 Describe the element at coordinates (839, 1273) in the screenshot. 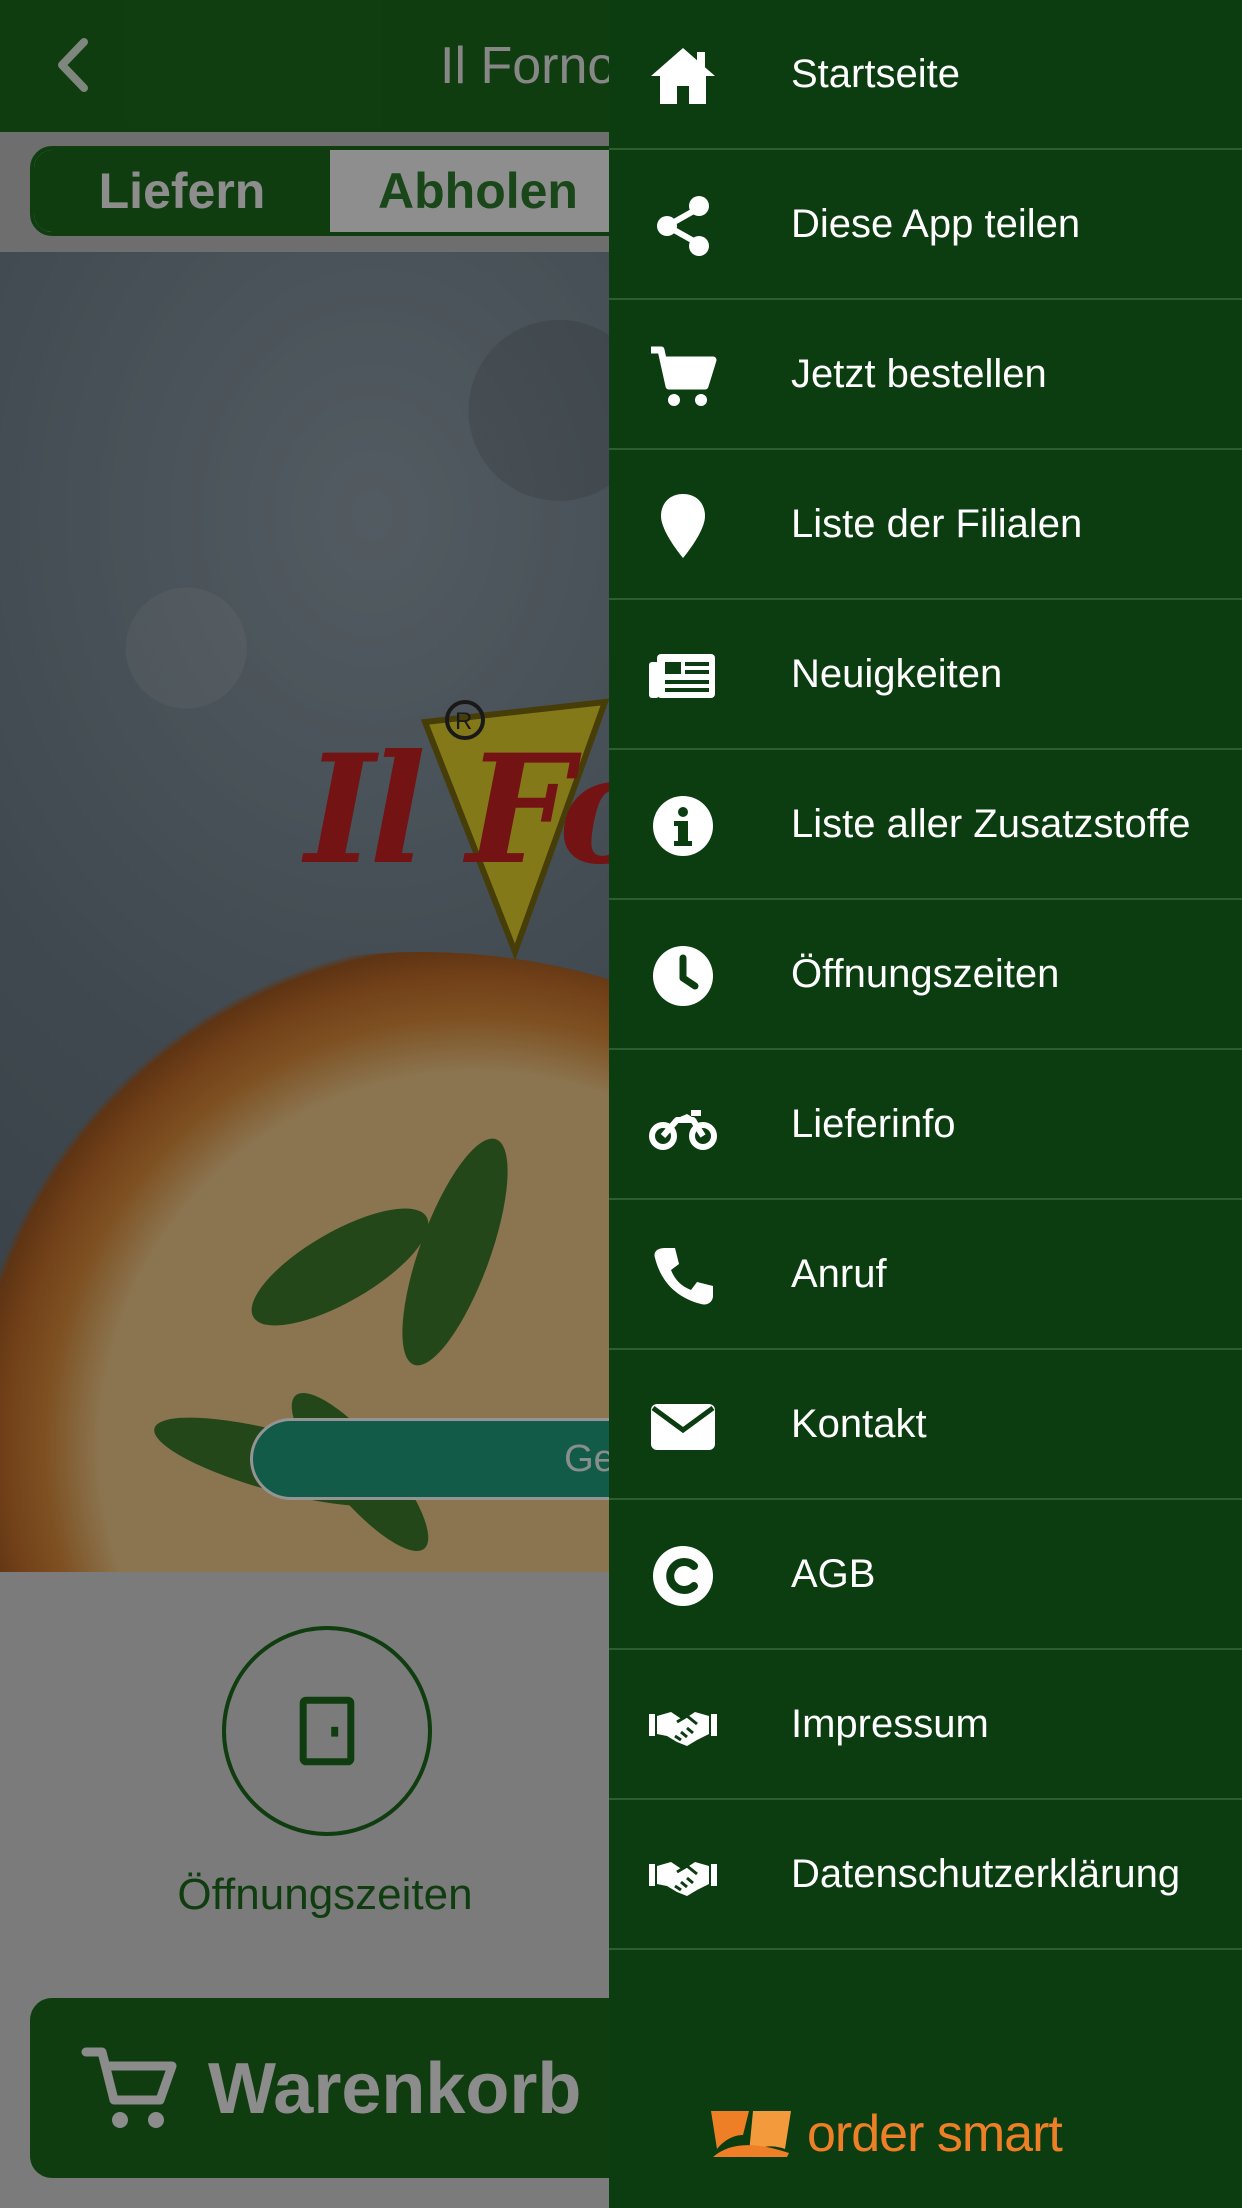

I see `menu-item-label: Anruf` at that location.